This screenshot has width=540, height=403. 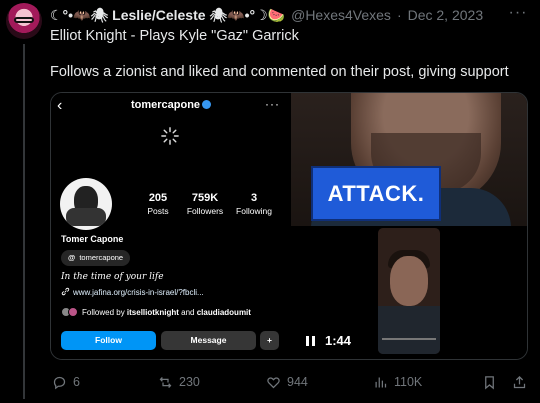 I want to click on like-count: 944, so click(x=297, y=382).